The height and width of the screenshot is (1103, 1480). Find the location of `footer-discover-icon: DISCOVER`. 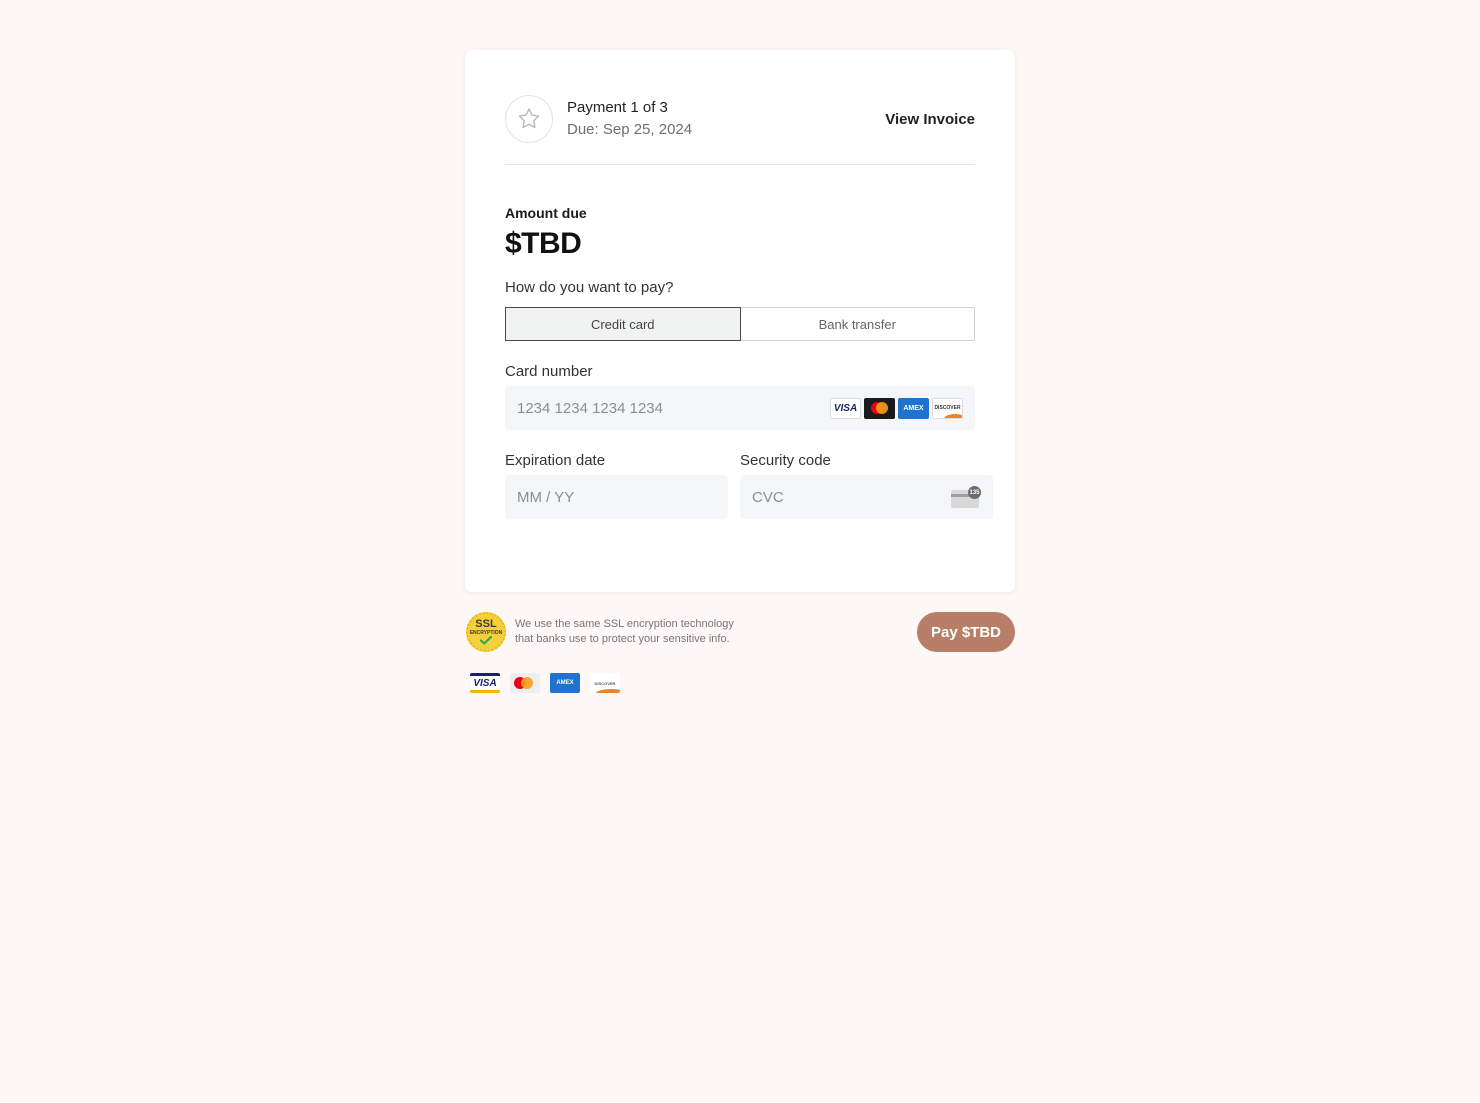

footer-discover-icon: DISCOVER is located at coordinates (605, 683).